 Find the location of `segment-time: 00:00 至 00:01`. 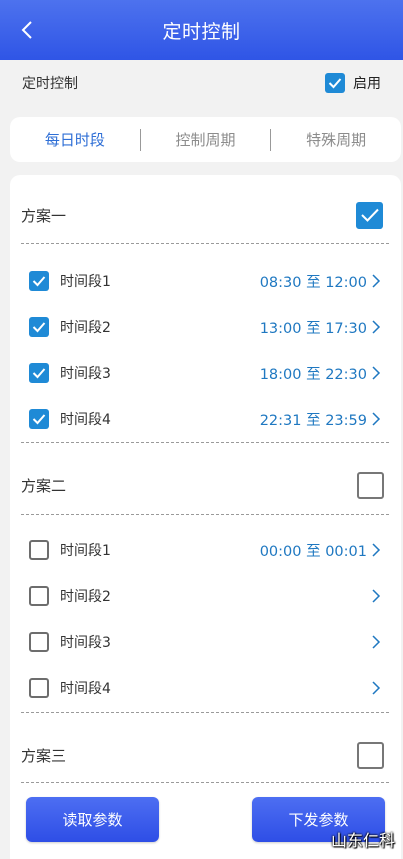

segment-time: 00:00 至 00:01 is located at coordinates (320, 550).